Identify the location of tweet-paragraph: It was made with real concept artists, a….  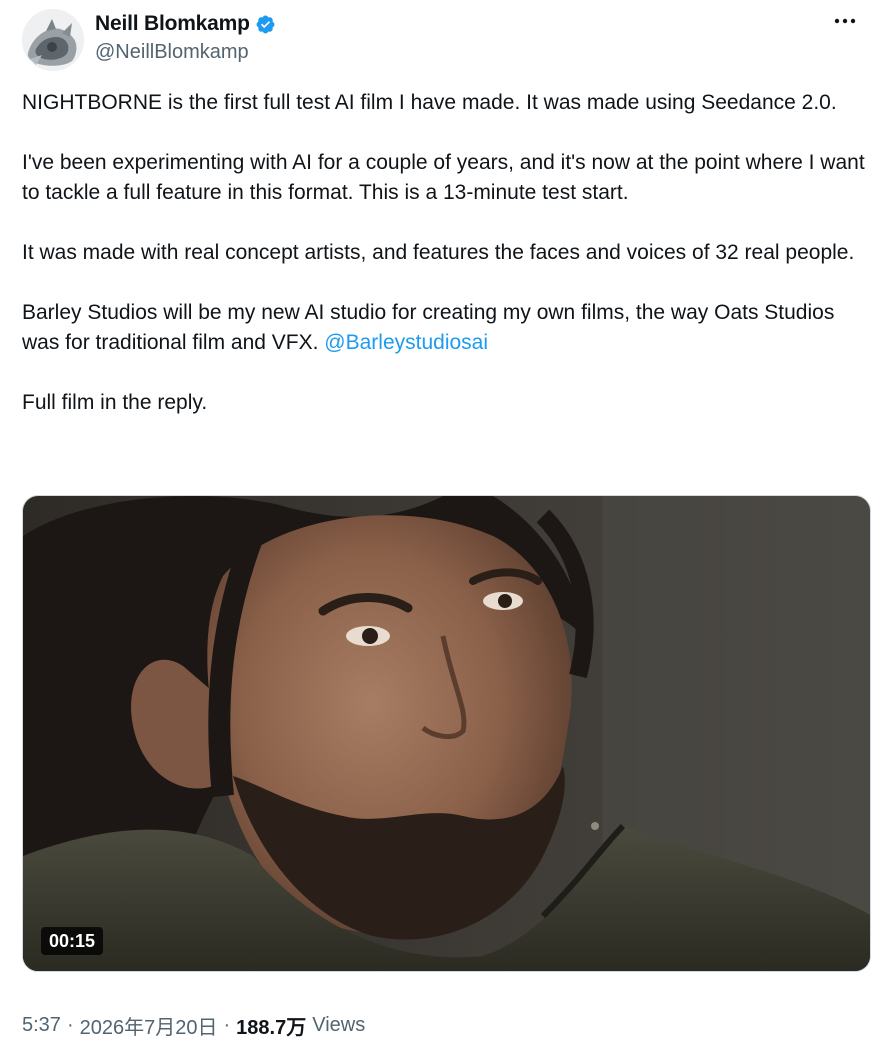
(438, 252).